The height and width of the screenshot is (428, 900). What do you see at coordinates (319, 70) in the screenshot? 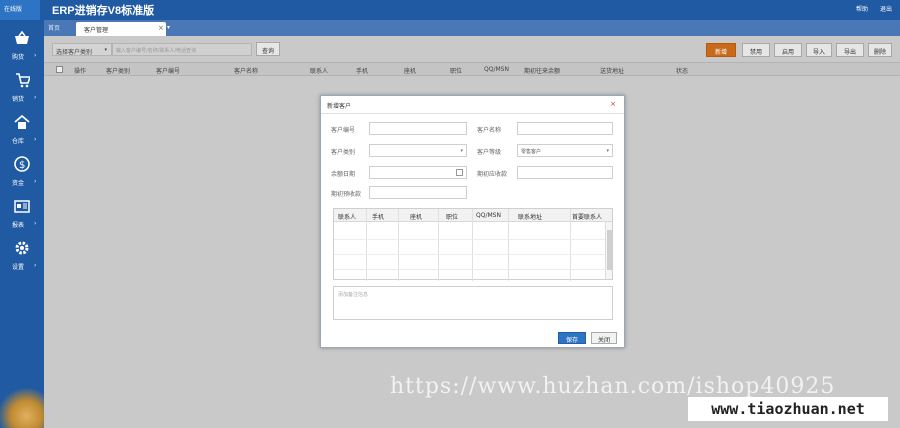
I see `col-header-contact: 联系人` at bounding box center [319, 70].